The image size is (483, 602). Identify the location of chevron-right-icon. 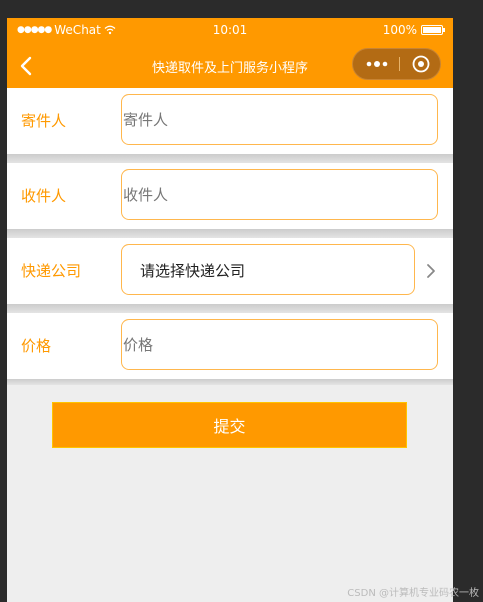
(431, 271).